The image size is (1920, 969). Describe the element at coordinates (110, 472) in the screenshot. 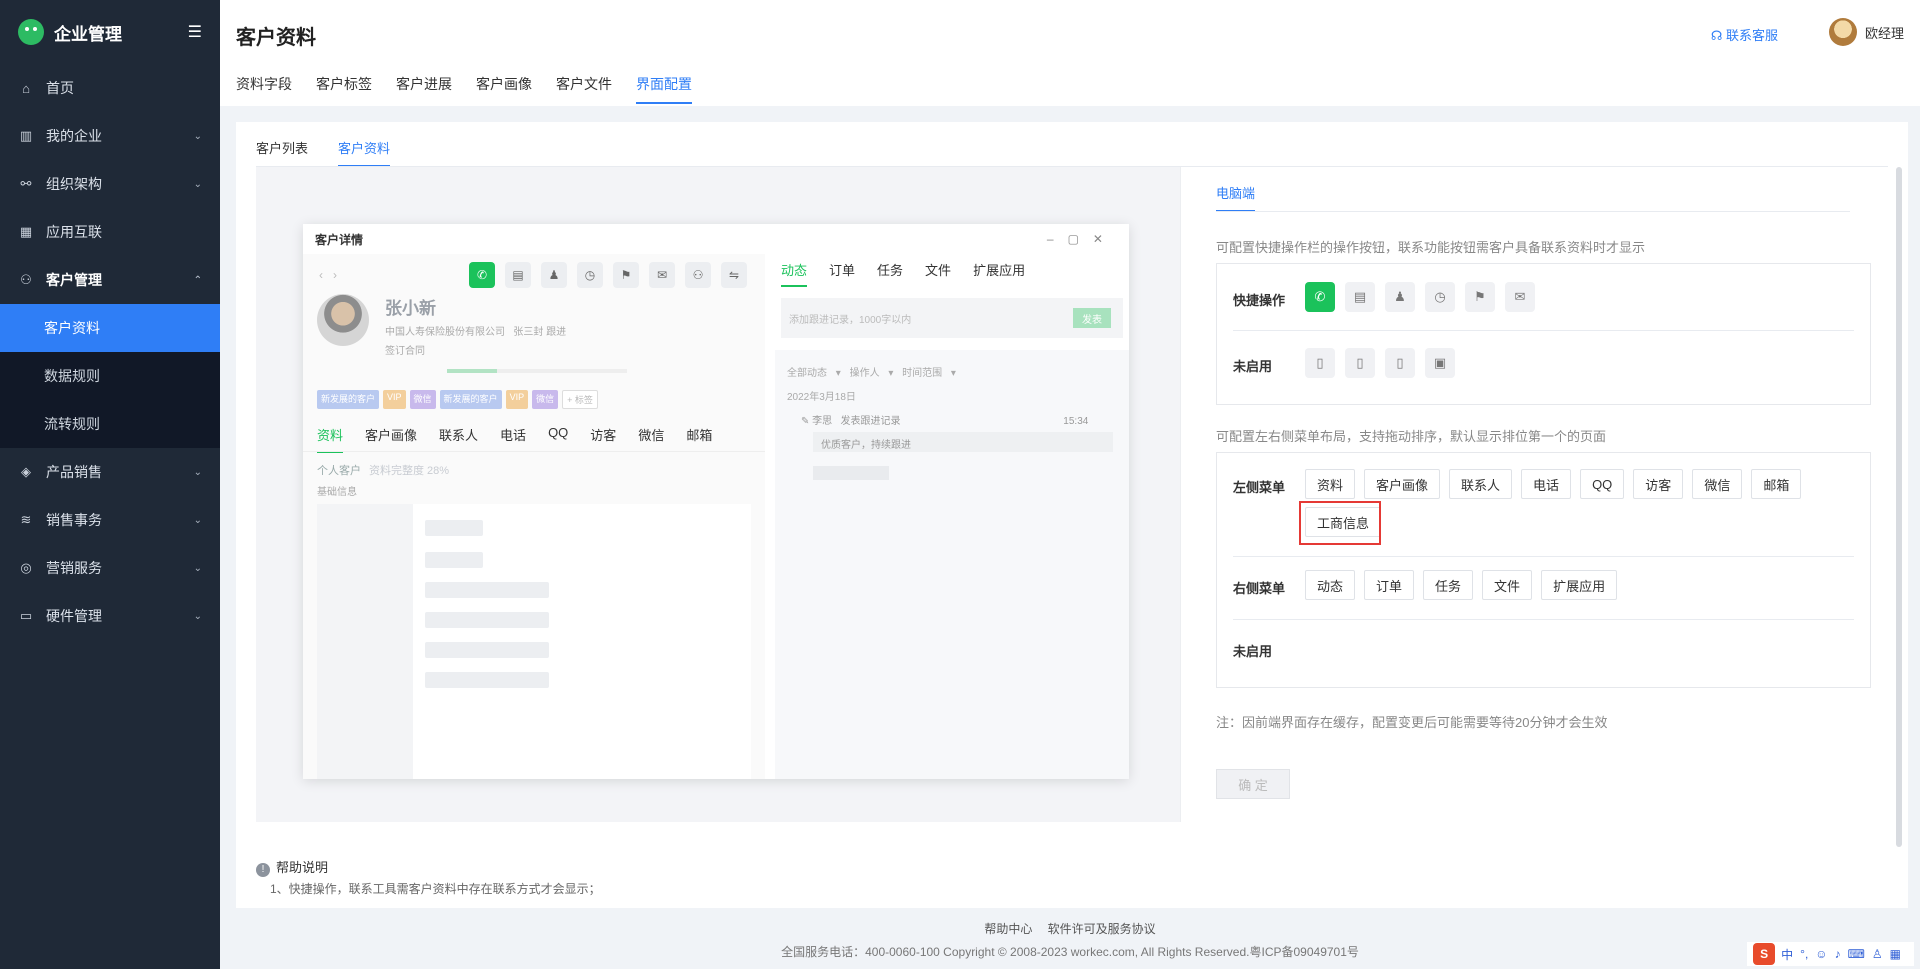

I see `sidebar-item-product-sales: ◈ 产品销售 ⌄` at that location.